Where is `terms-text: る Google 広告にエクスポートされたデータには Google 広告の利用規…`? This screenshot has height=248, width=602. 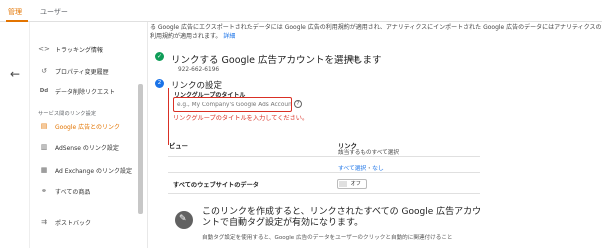
terms-text: る Google 広告にエクスポートされたデータには Google 広告の利用規… is located at coordinates (376, 32).